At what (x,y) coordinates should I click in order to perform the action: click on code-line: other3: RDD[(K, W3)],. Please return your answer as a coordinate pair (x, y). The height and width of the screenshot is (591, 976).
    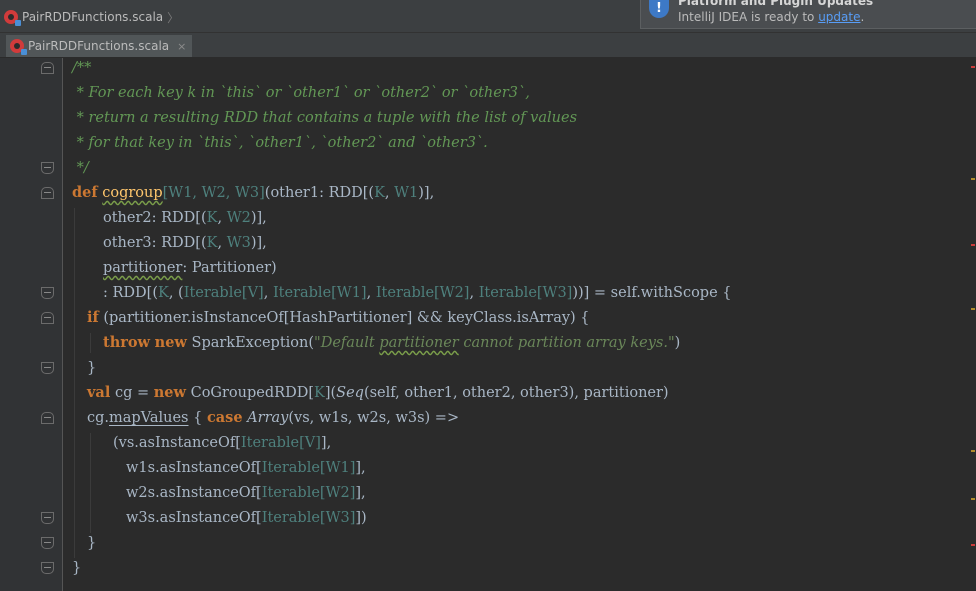
    Looking at the image, I should click on (185, 243).